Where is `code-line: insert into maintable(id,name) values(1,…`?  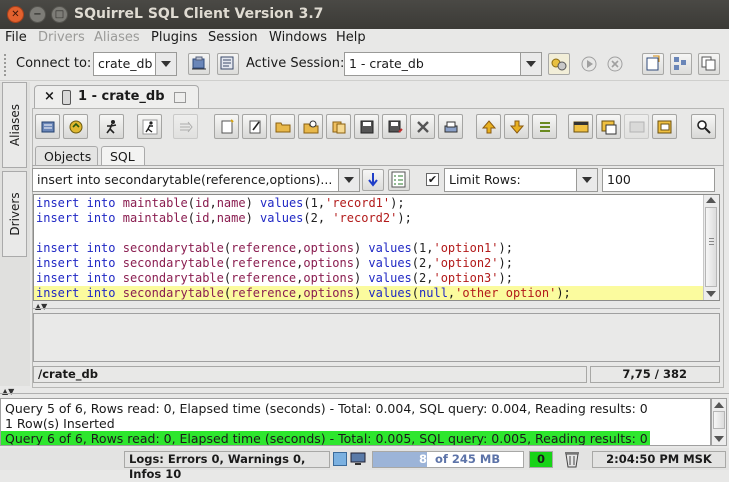
code-line: insert into maintable(id,name) values(1,… is located at coordinates (220, 203).